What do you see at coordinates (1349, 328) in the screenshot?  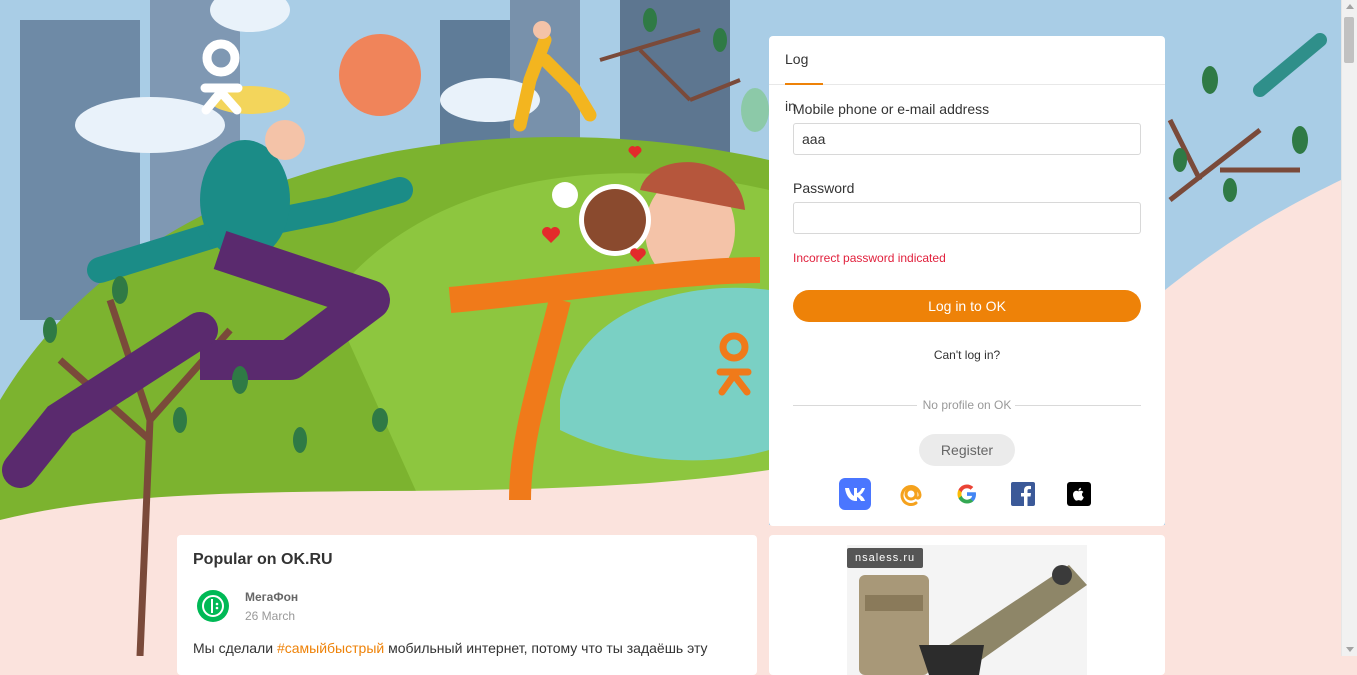 I see `page-scrollbar` at bounding box center [1349, 328].